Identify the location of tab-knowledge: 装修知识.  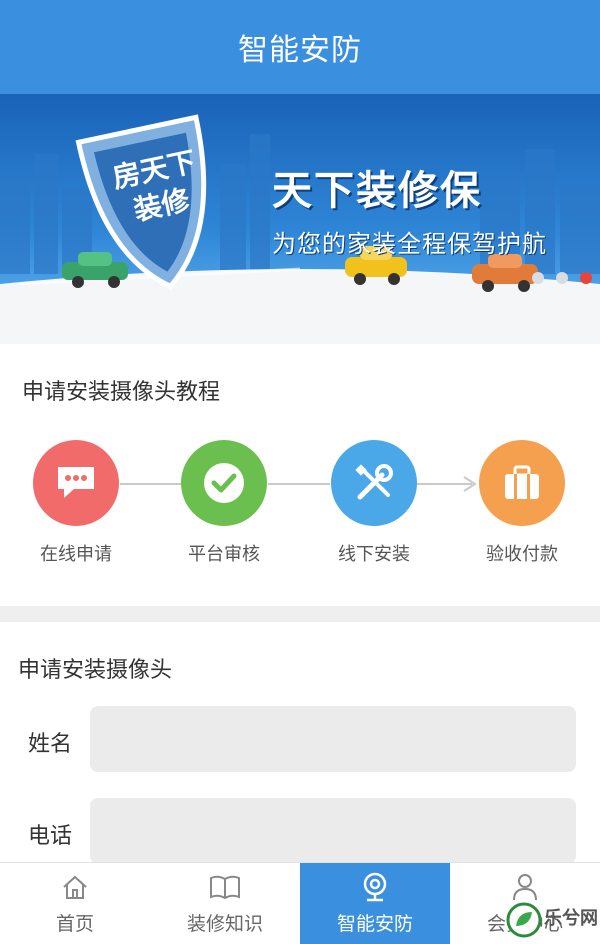
(225, 903).